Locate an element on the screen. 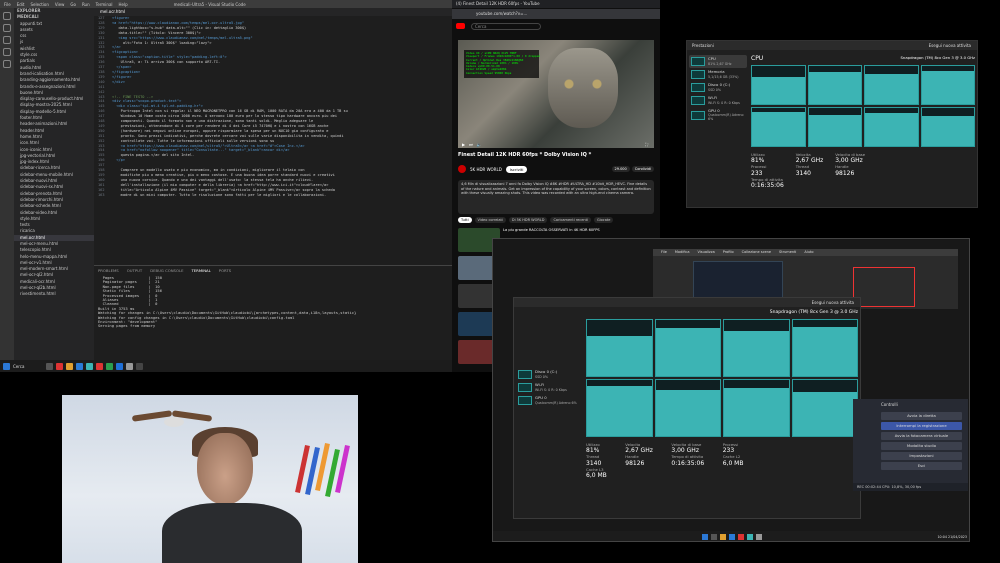 The image size is (1000, 563). obs-menu-item: Strumenti is located at coordinates (787, 252).